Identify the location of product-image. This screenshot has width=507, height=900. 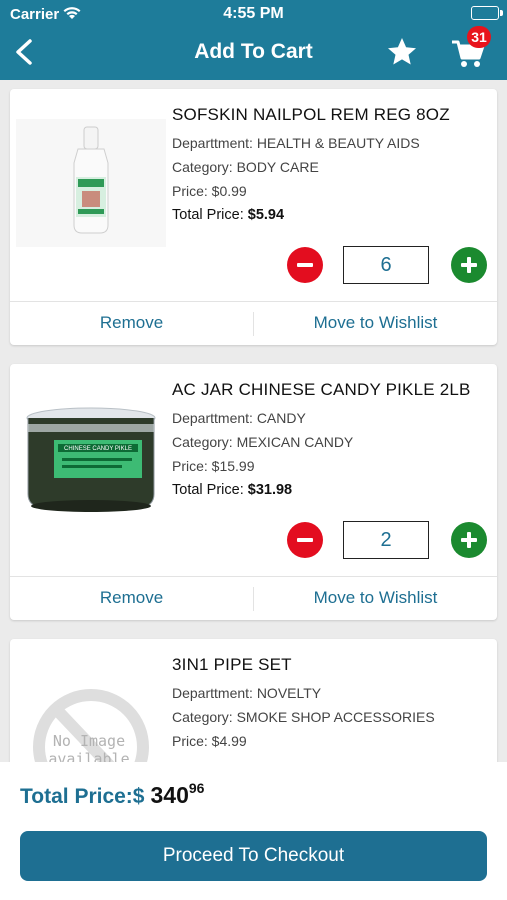
(91, 183).